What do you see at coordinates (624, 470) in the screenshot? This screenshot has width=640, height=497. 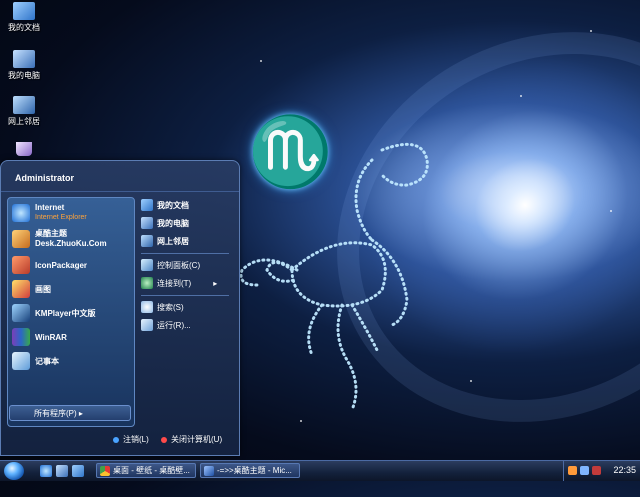 I see `clock: 22:35` at bounding box center [624, 470].